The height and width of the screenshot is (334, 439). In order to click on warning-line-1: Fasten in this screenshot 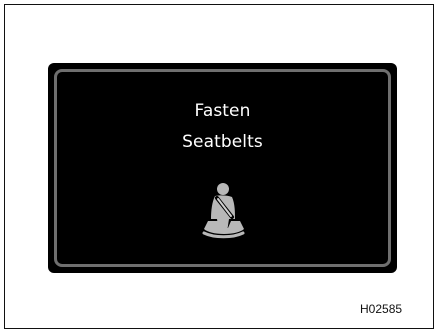, I will do `click(222, 111)`.